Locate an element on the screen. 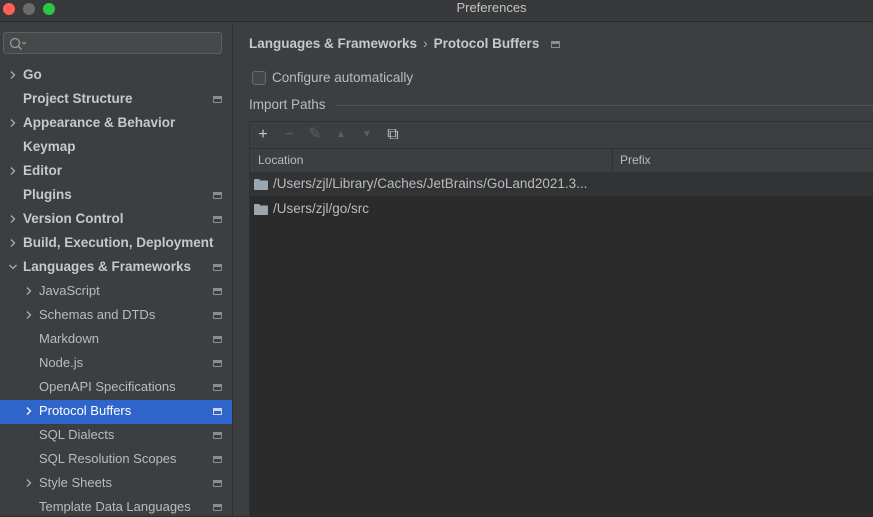  sidebar-item-label: Node.js is located at coordinates (61, 362).